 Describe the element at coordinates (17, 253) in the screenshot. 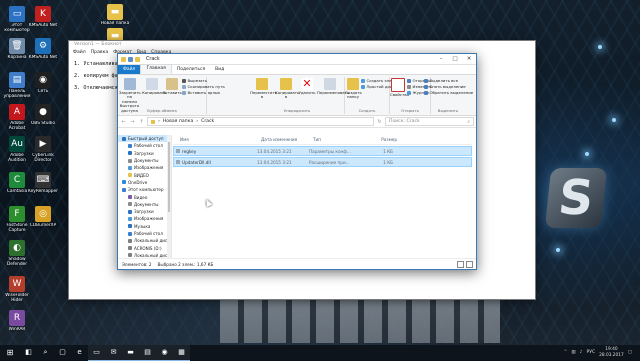

I see `desktop-icon: ◐ Shadow Defender` at that location.